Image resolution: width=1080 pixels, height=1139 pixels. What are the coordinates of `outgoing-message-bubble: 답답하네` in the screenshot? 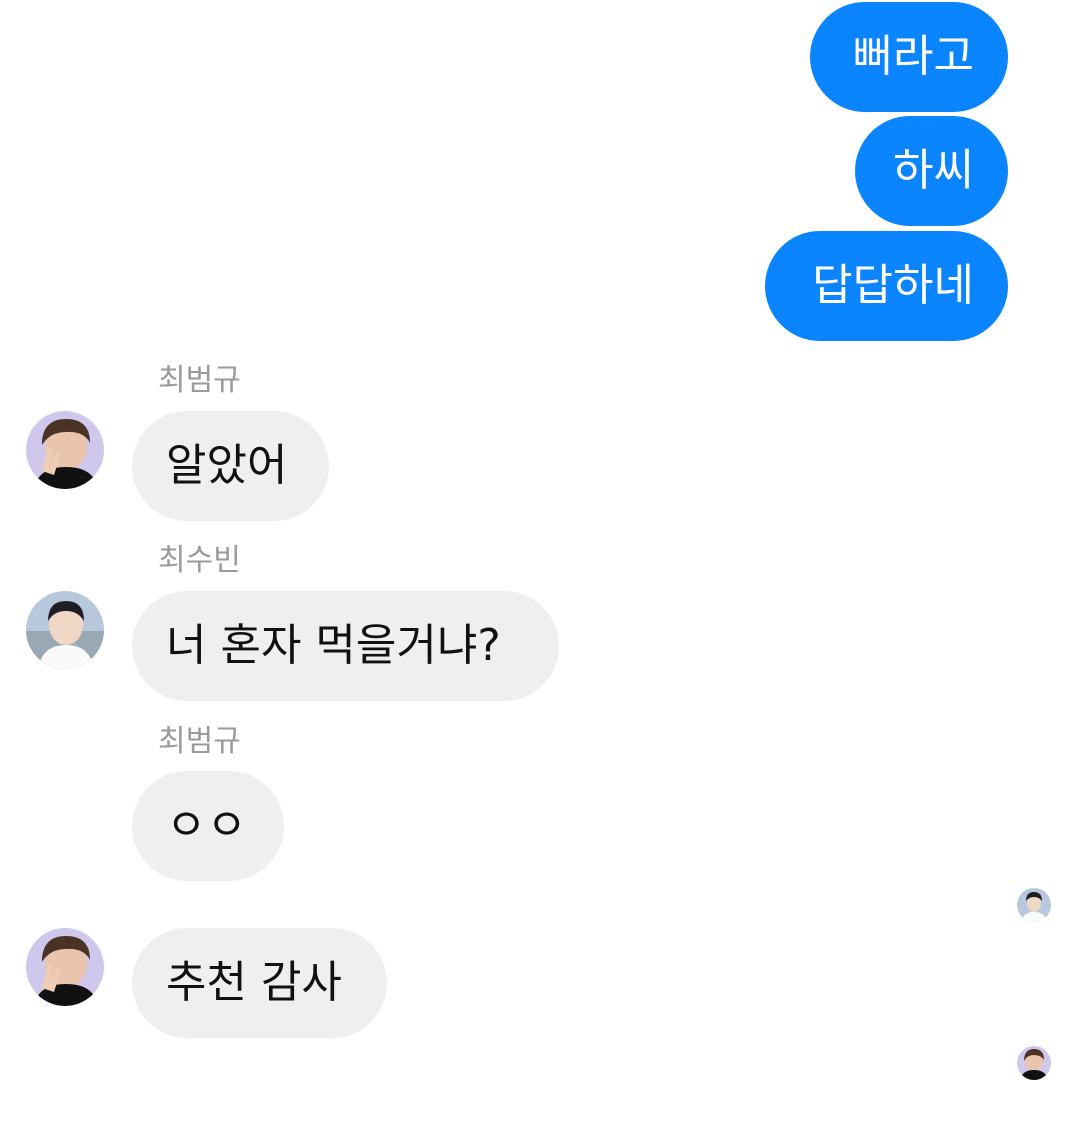 It's located at (886, 286).